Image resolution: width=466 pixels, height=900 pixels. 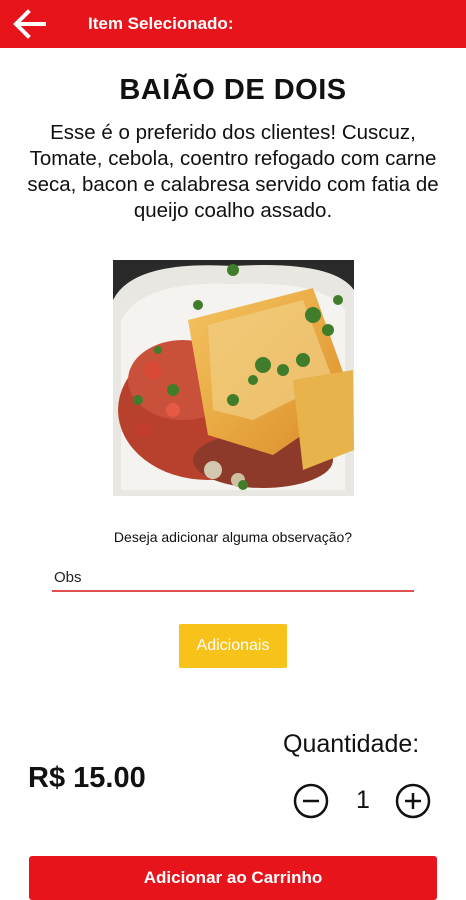 I want to click on top-app-bar: Item Selecionado:, so click(x=233, y=24).